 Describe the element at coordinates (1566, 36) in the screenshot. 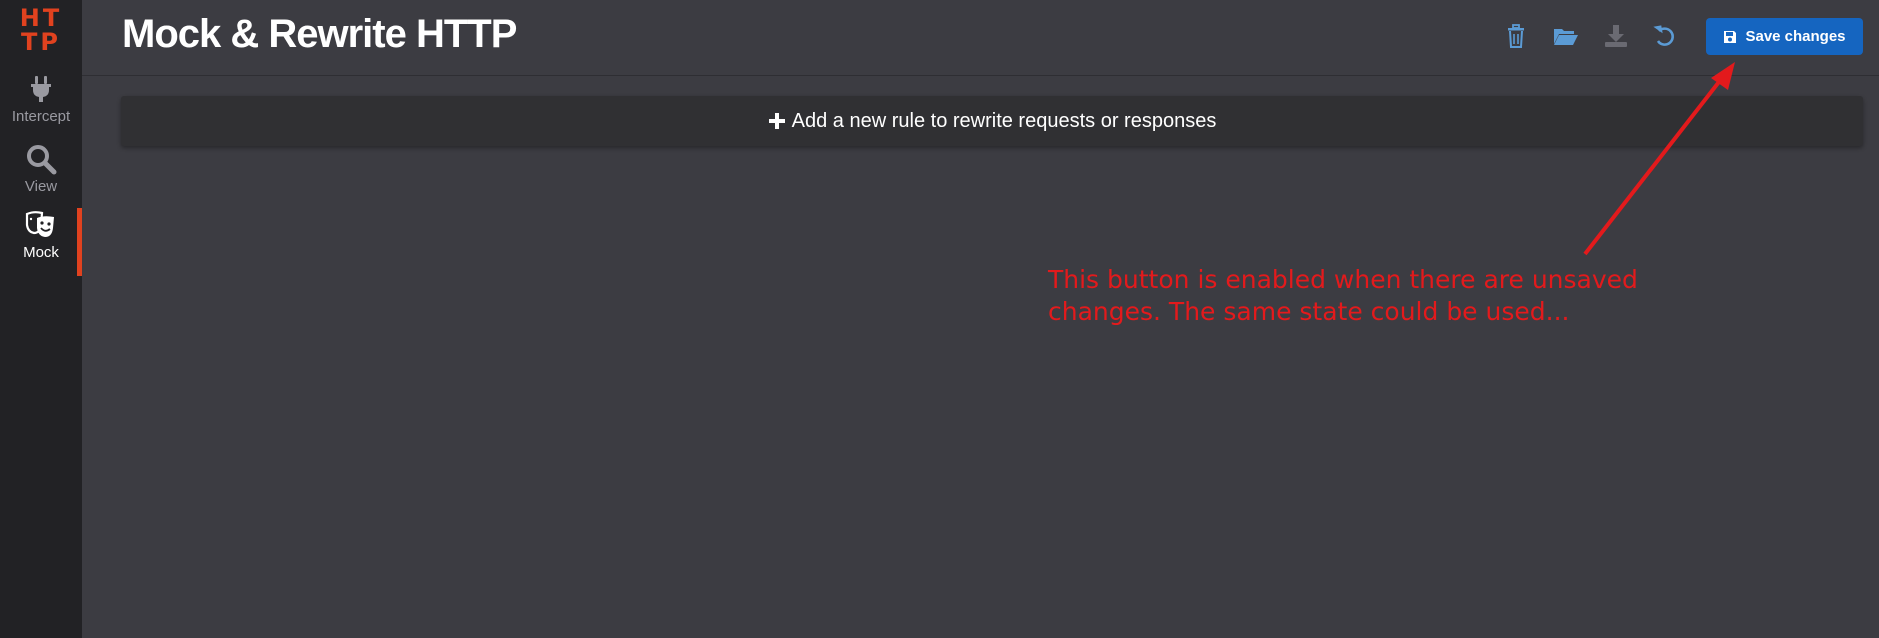

I see `folder-open-icon` at that location.